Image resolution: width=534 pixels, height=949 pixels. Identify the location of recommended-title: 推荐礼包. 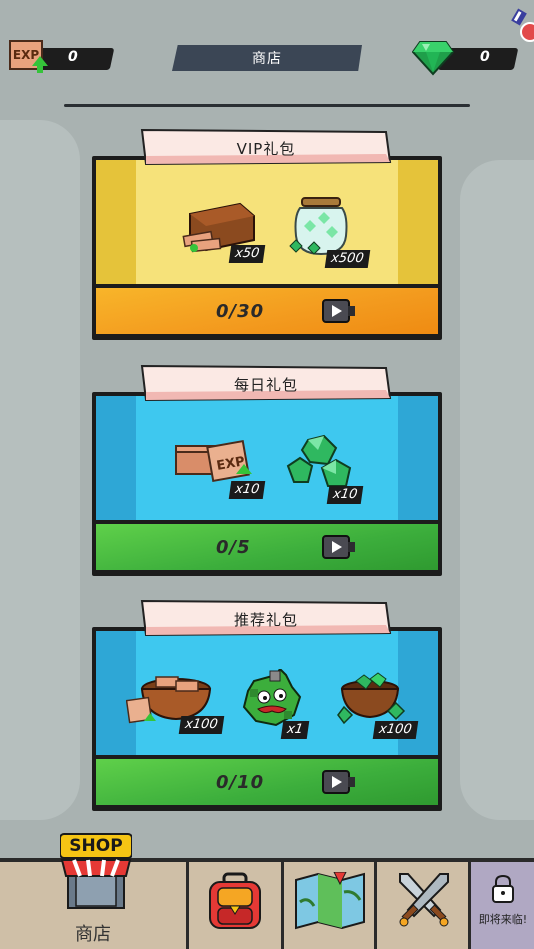
(265, 620).